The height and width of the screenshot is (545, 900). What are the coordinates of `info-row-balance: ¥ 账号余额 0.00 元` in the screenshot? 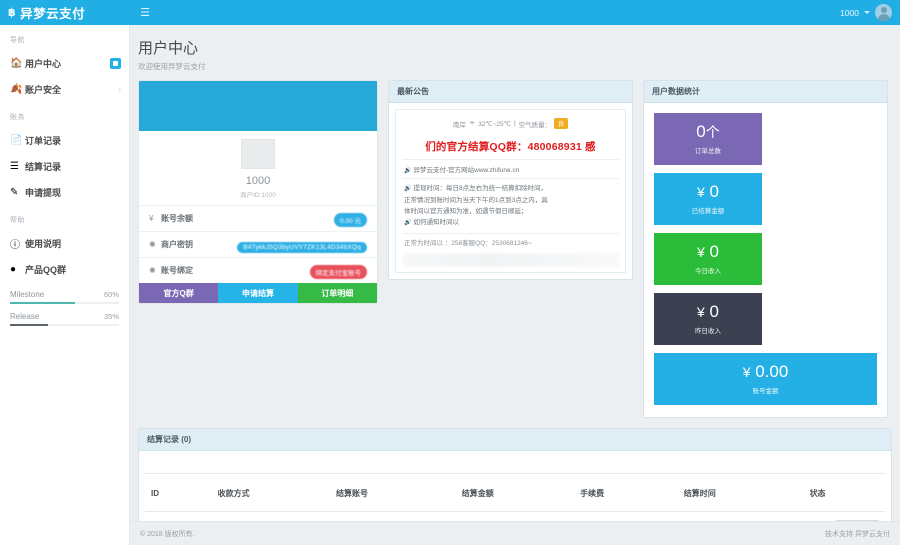 It's located at (258, 218).